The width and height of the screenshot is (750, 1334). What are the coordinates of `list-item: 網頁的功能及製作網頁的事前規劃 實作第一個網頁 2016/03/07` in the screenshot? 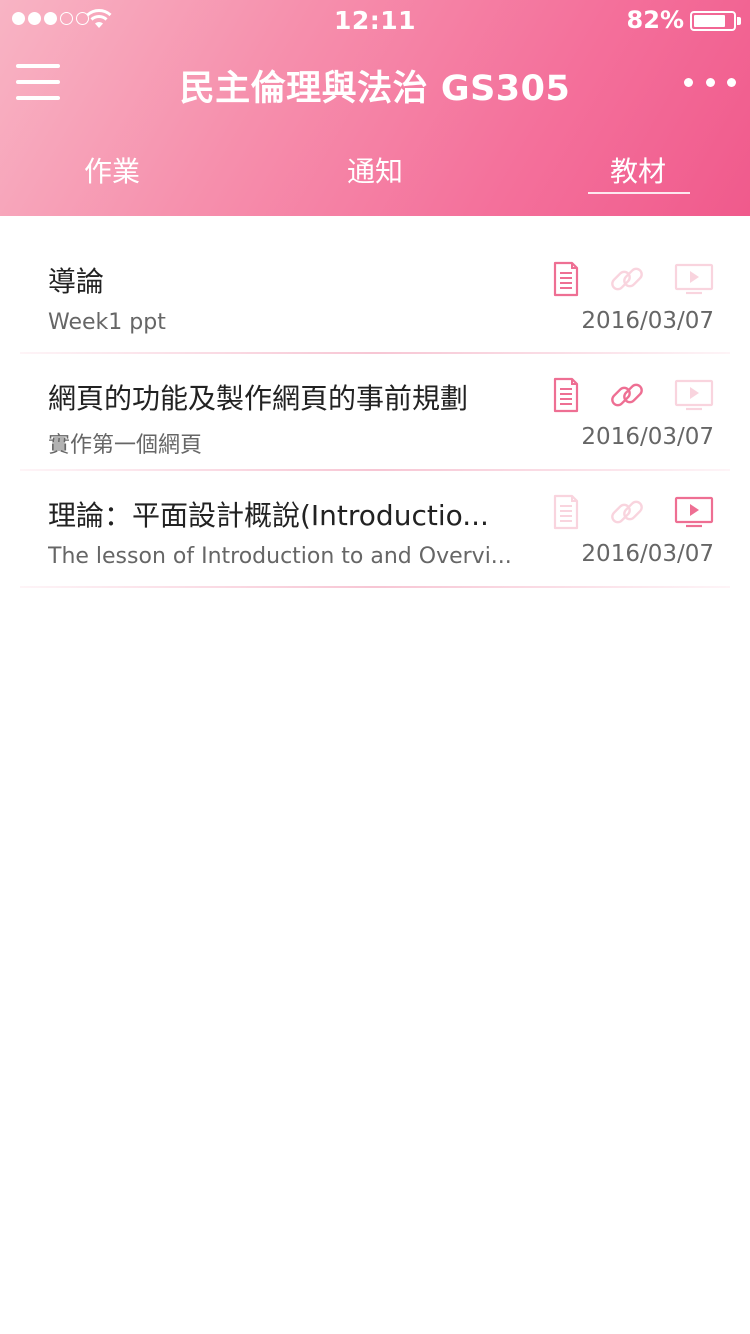 It's located at (375, 412).